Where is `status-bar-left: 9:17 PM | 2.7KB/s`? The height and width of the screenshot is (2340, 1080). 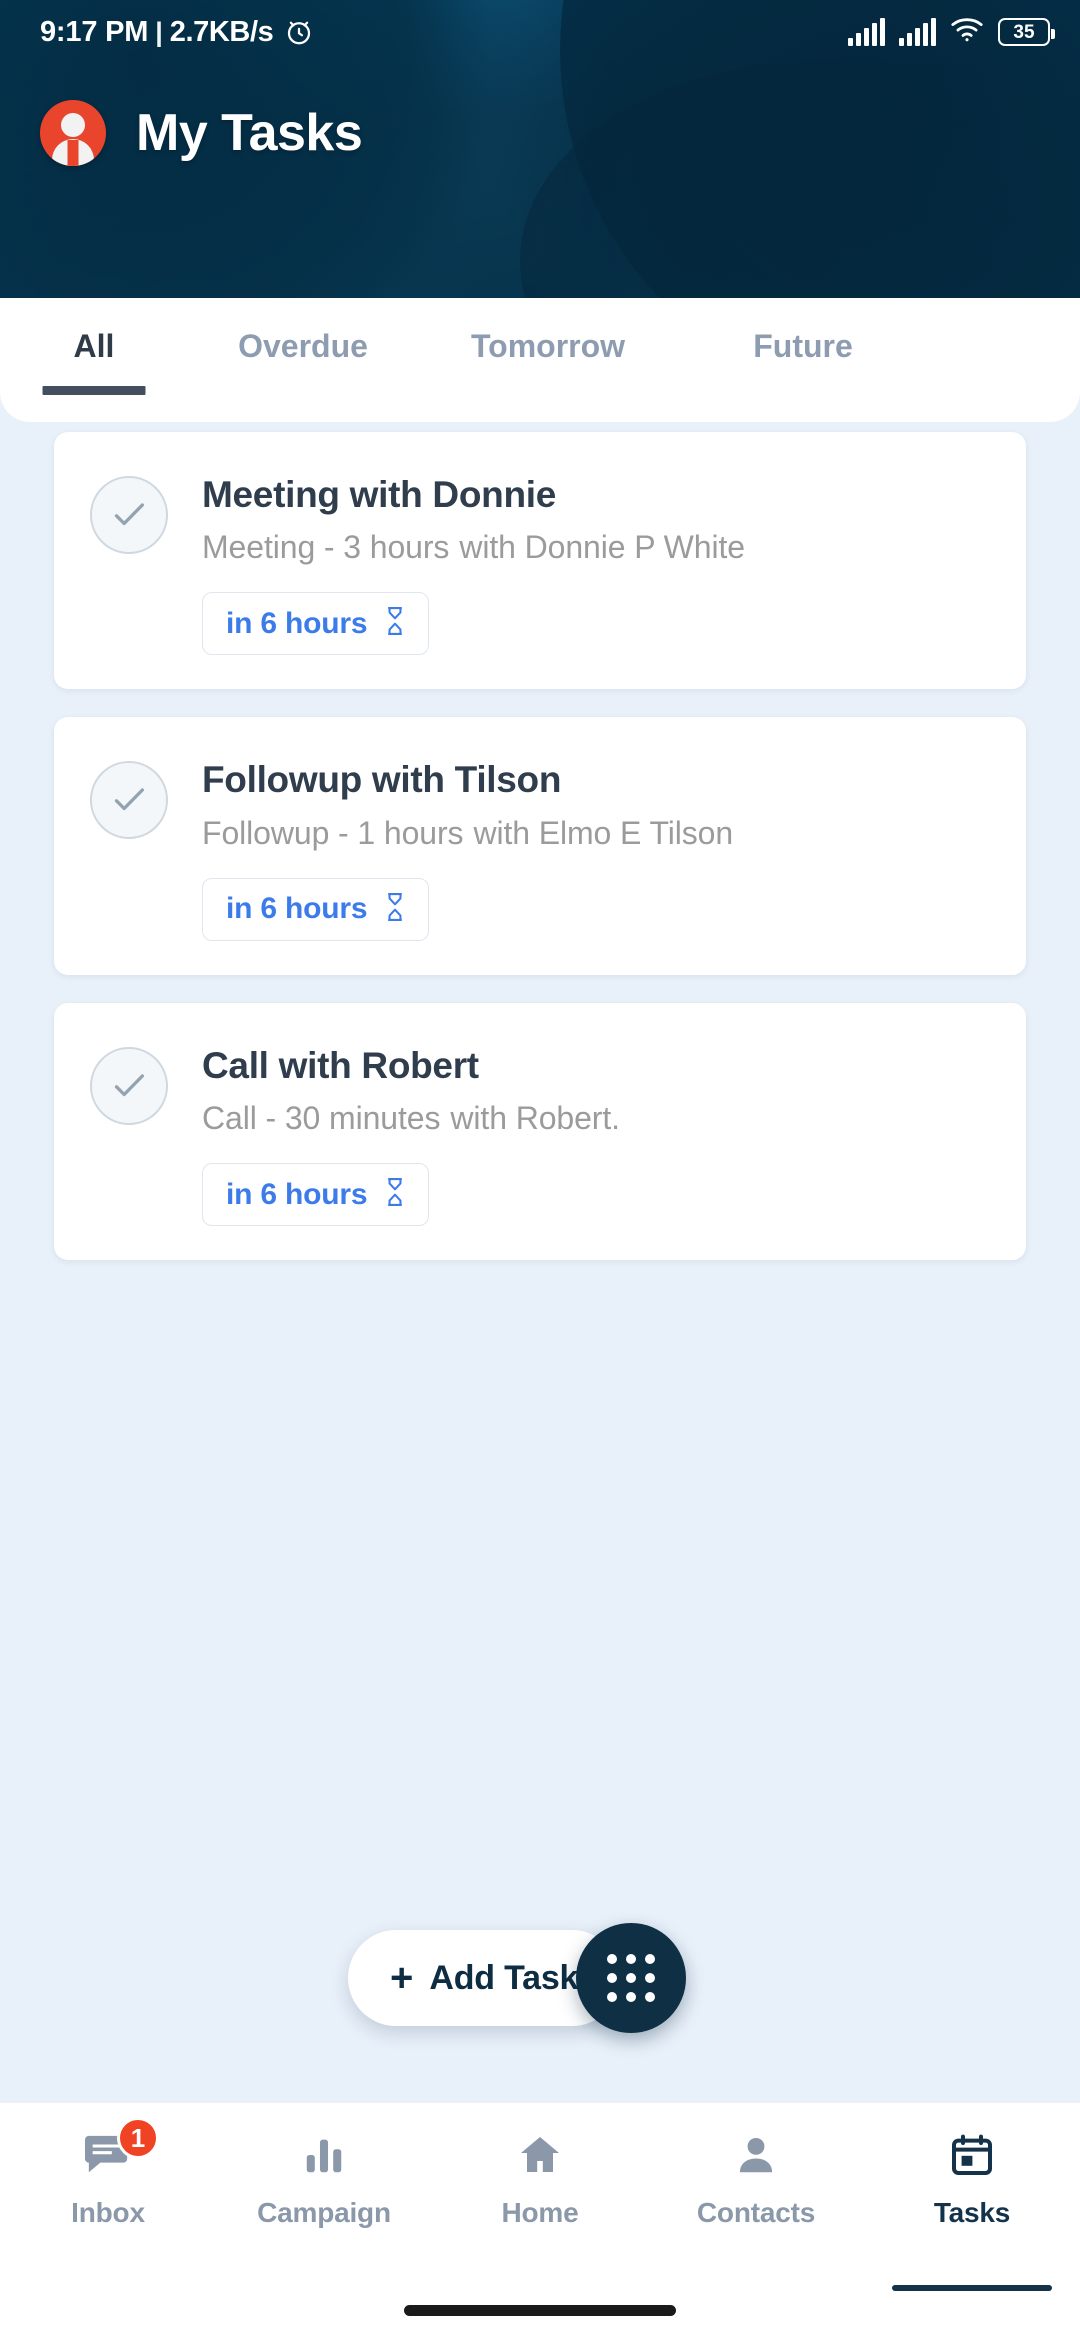
status-bar-left: 9:17 PM | 2.7KB/s is located at coordinates (177, 32).